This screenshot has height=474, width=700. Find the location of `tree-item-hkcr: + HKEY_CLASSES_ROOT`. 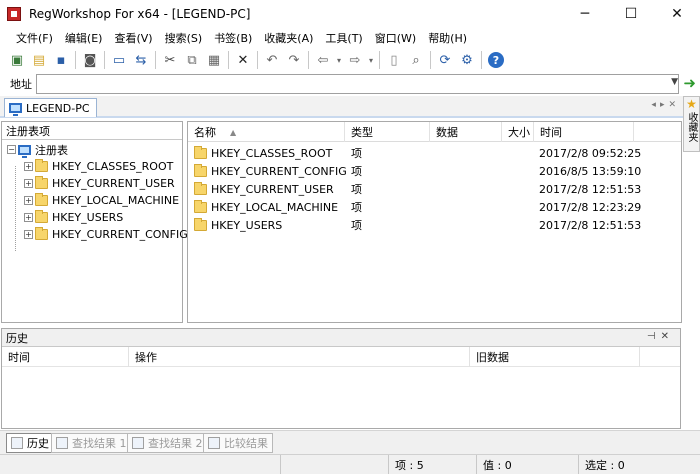

tree-item-hkcr: + HKEY_CLASSES_ROOT is located at coordinates (98, 166).